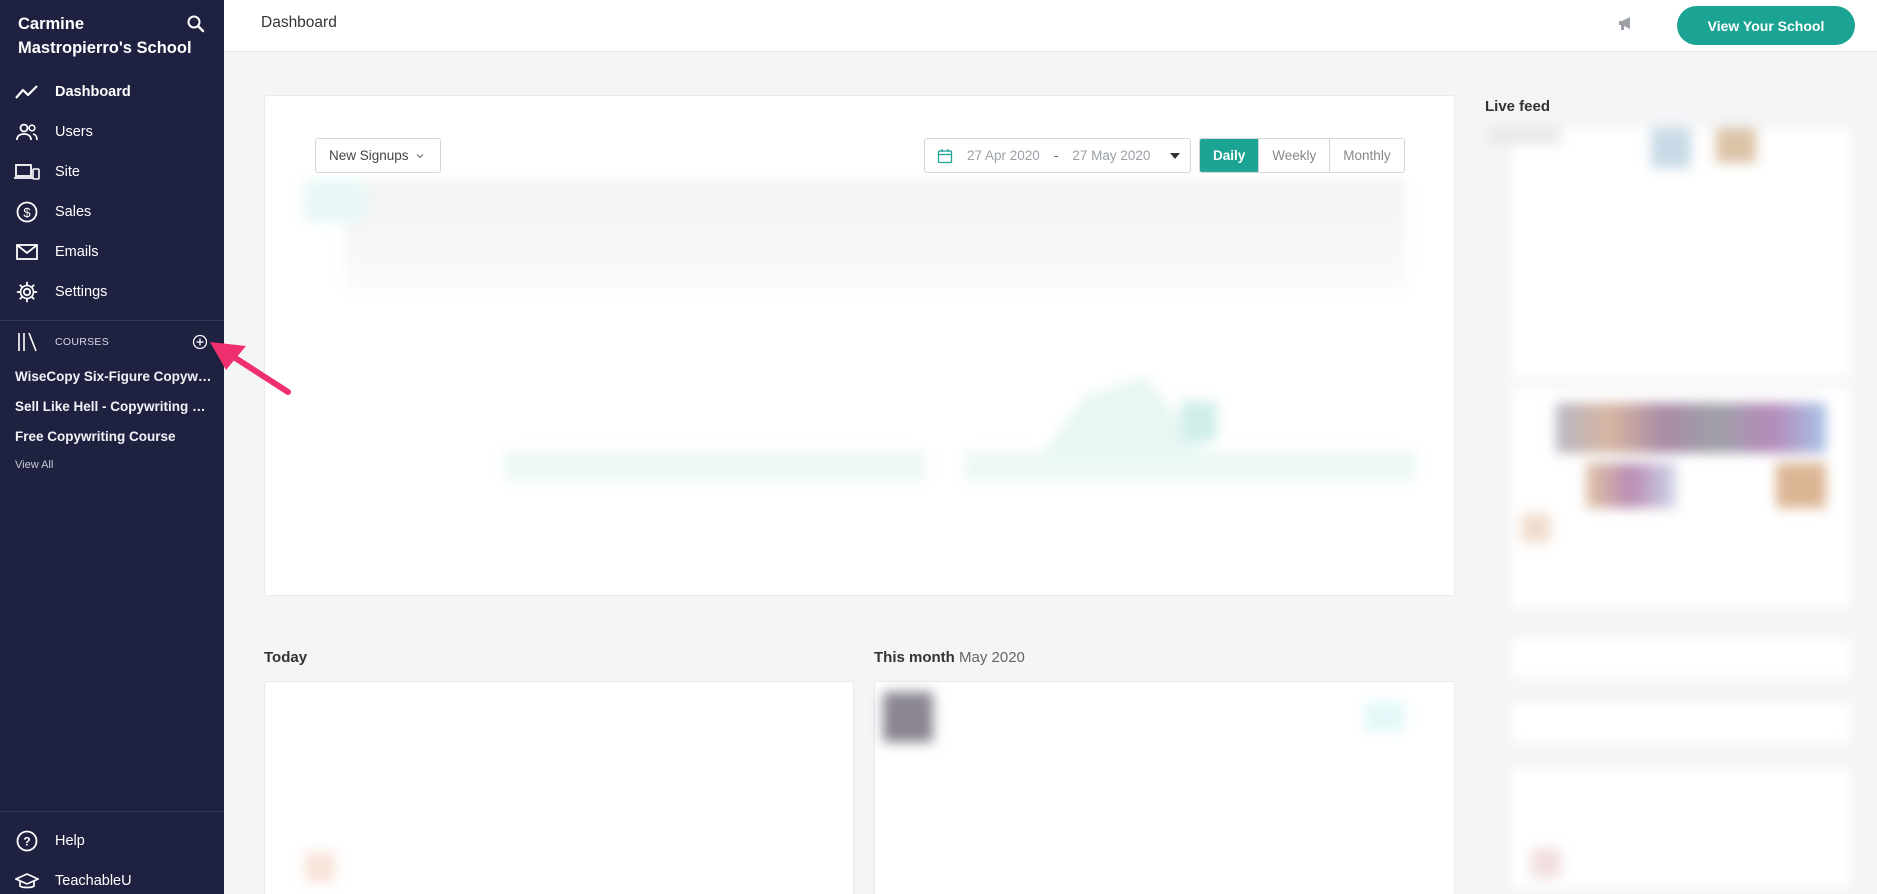  What do you see at coordinates (945, 155) in the screenshot?
I see `calendar-icon` at bounding box center [945, 155].